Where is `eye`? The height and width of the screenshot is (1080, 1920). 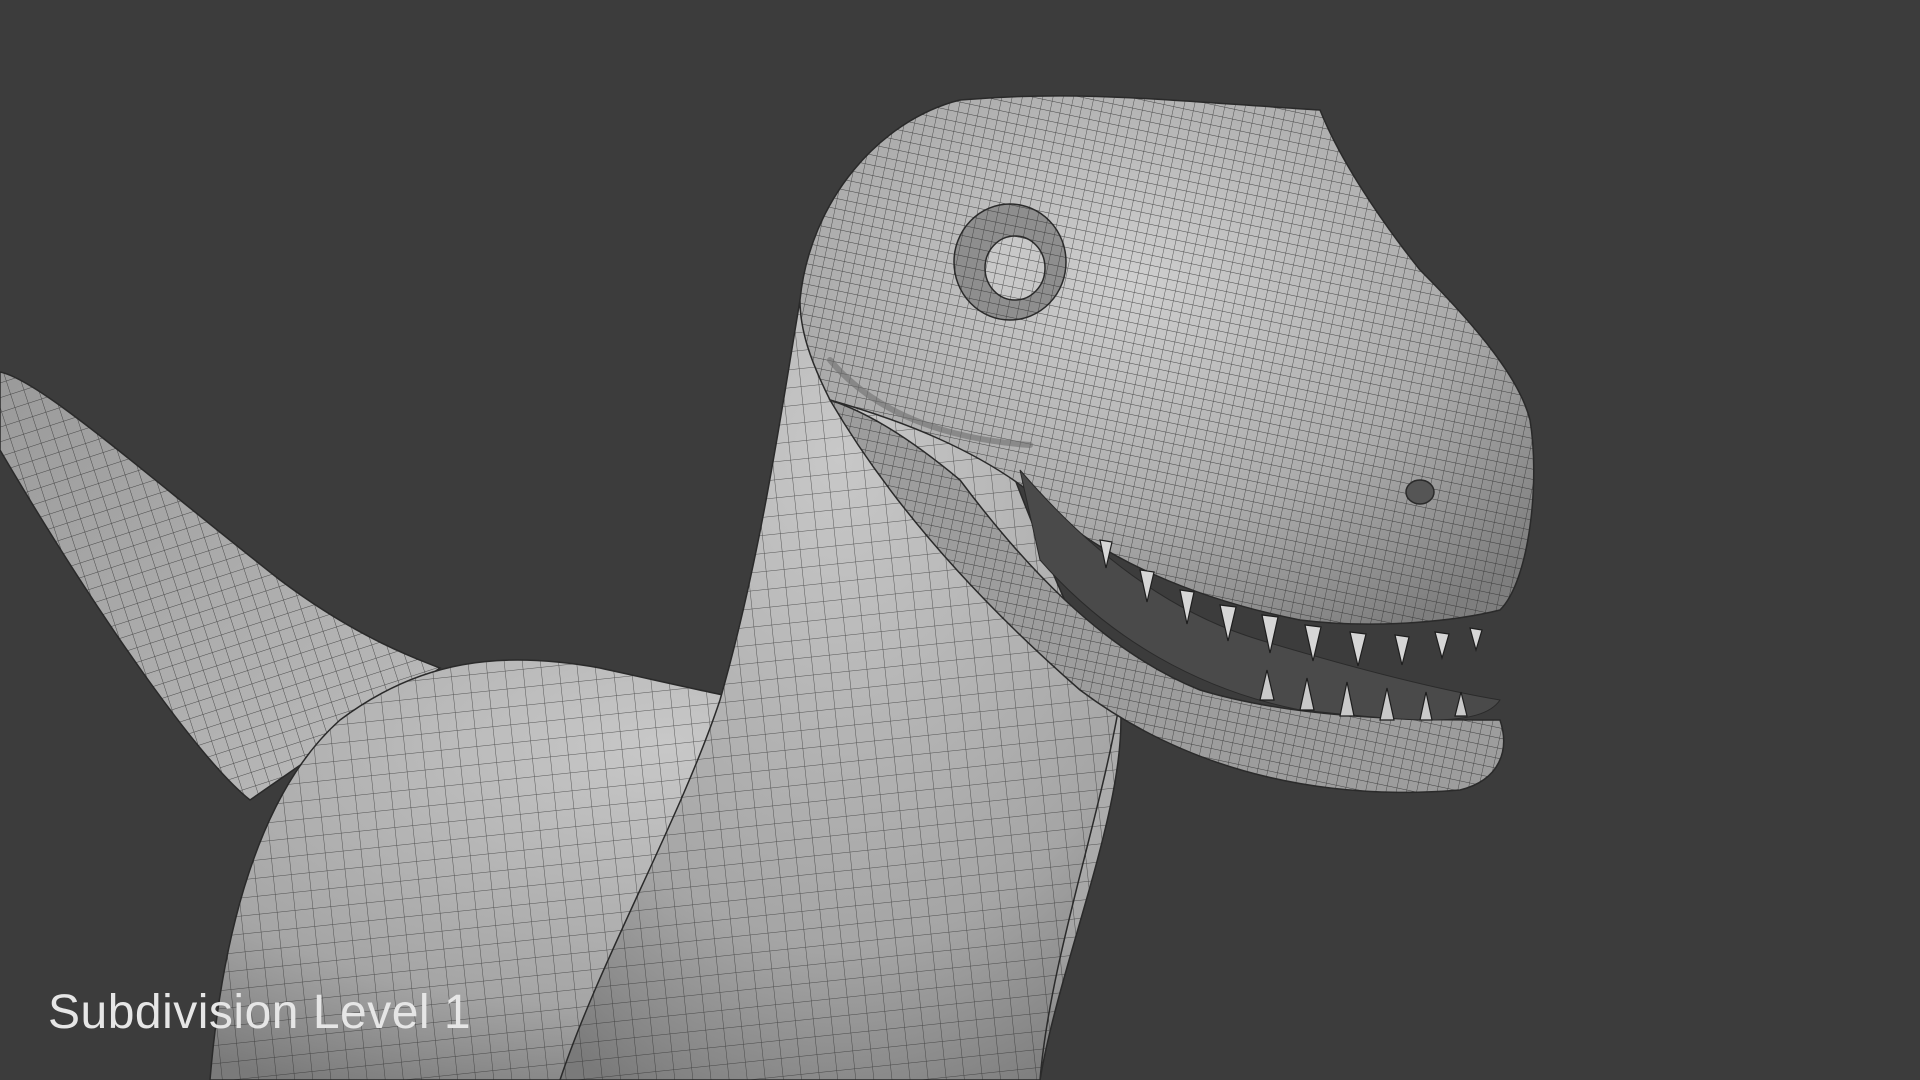
eye is located at coordinates (1010, 262).